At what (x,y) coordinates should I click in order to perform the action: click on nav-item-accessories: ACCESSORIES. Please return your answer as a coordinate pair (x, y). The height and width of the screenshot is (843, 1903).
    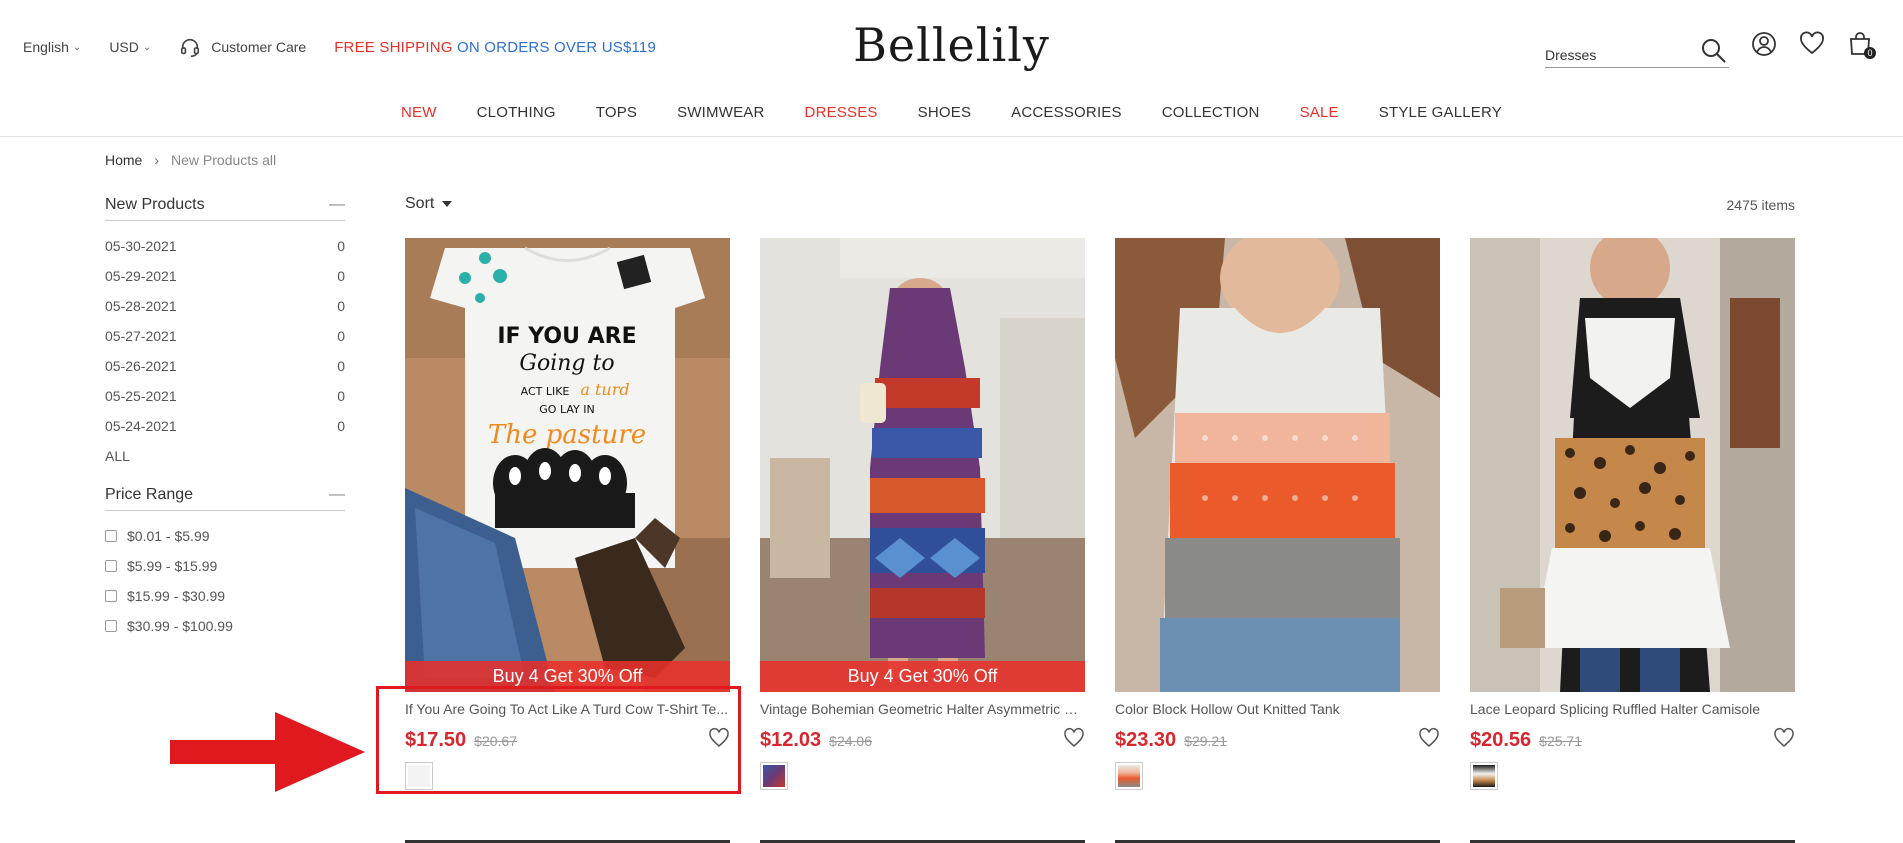
    Looking at the image, I should click on (1066, 120).